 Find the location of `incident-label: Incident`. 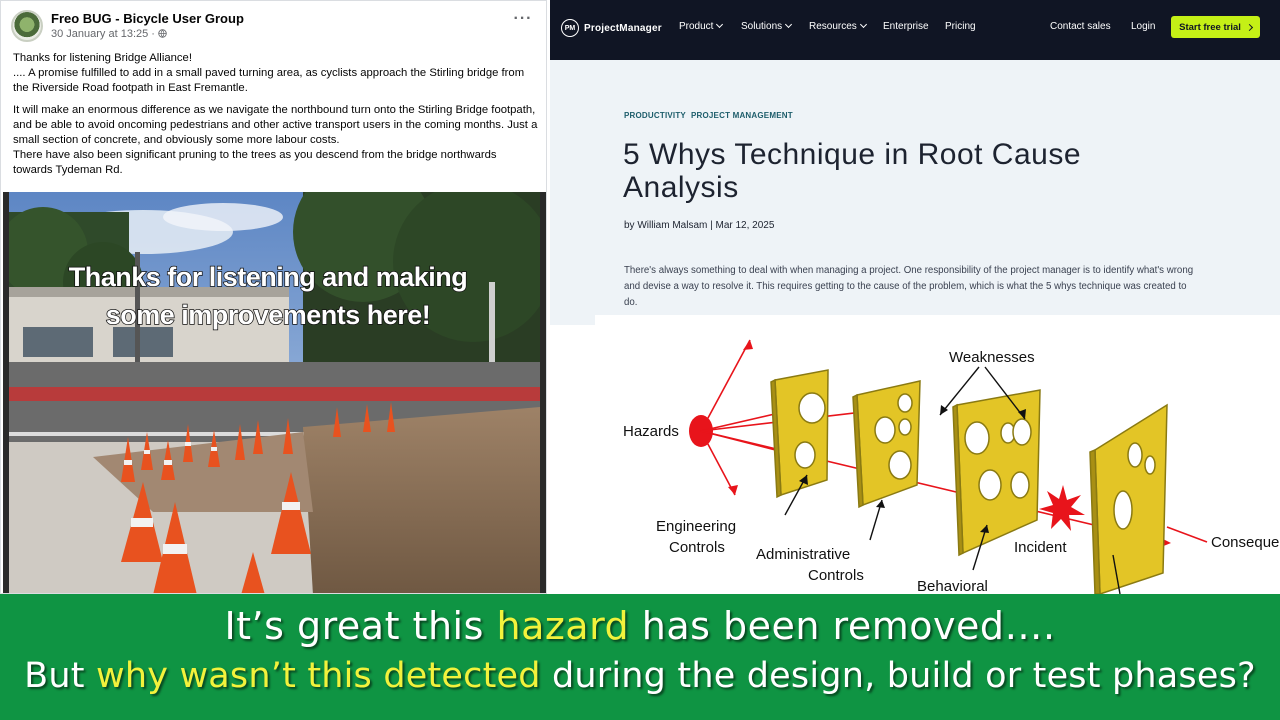

incident-label: Incident is located at coordinates (1040, 547).